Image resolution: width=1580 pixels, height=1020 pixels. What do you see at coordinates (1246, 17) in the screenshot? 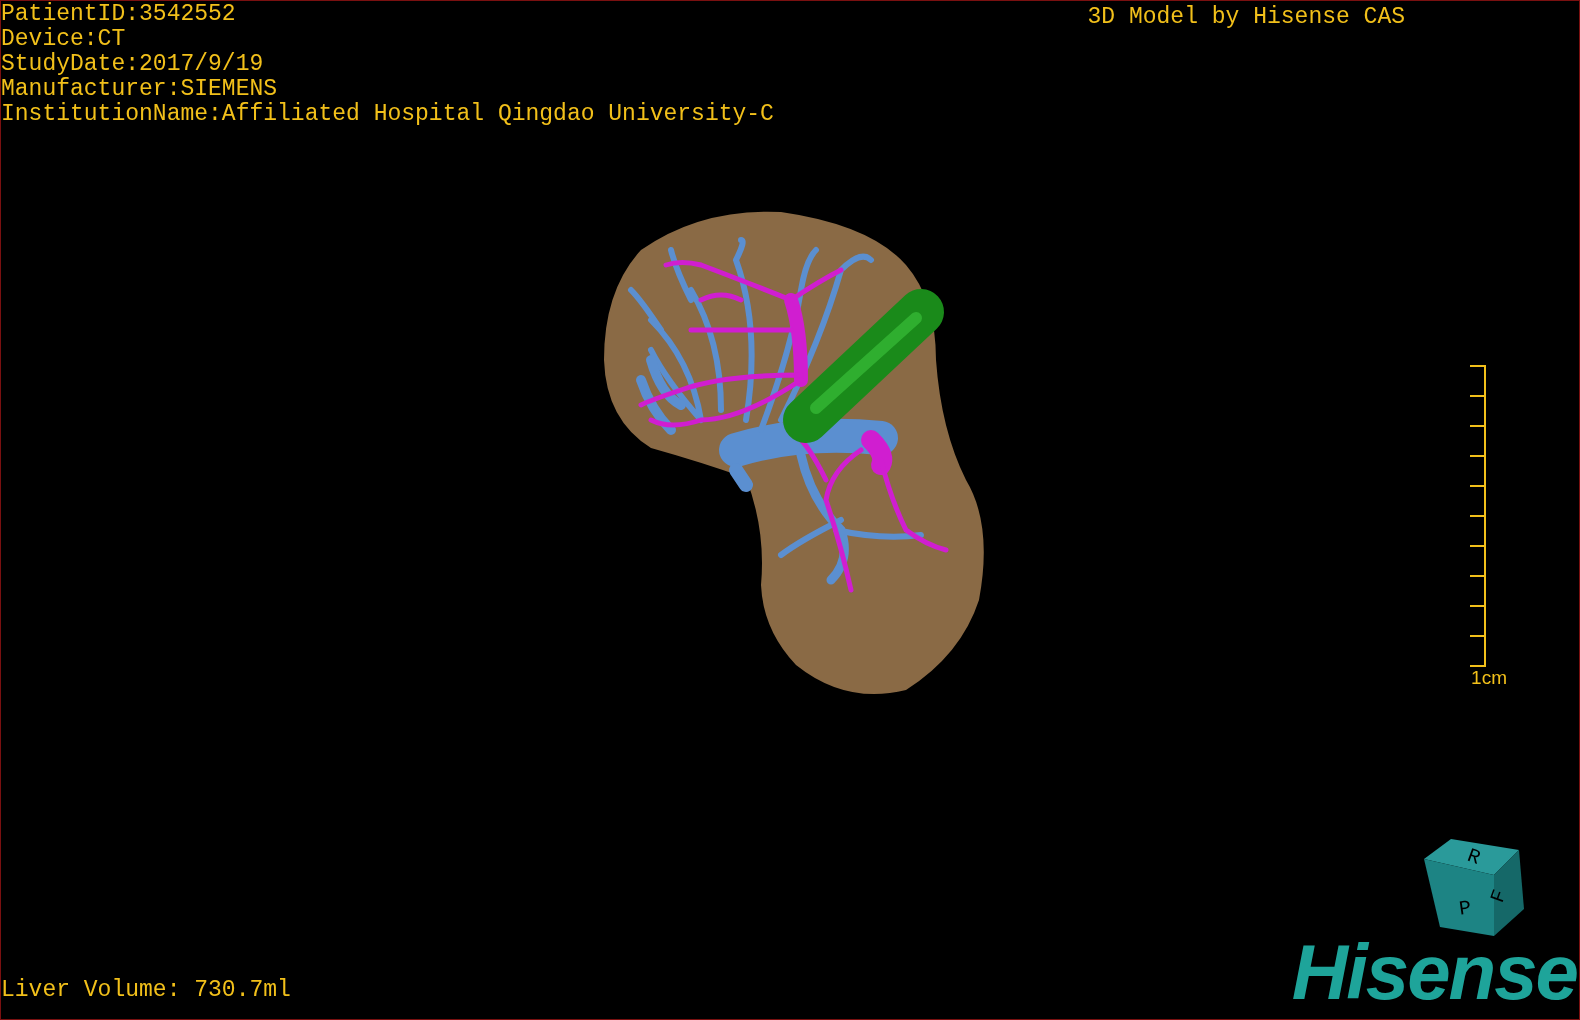
I see `model-title: 3D Model by Hisense CAS` at bounding box center [1246, 17].